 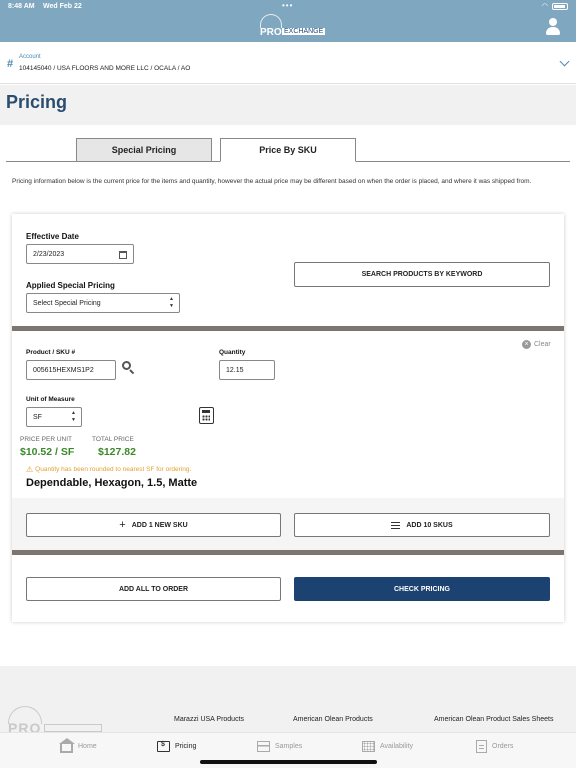 I want to click on price-per-unit-label: PRICE PER UNIT, so click(x=46, y=439).